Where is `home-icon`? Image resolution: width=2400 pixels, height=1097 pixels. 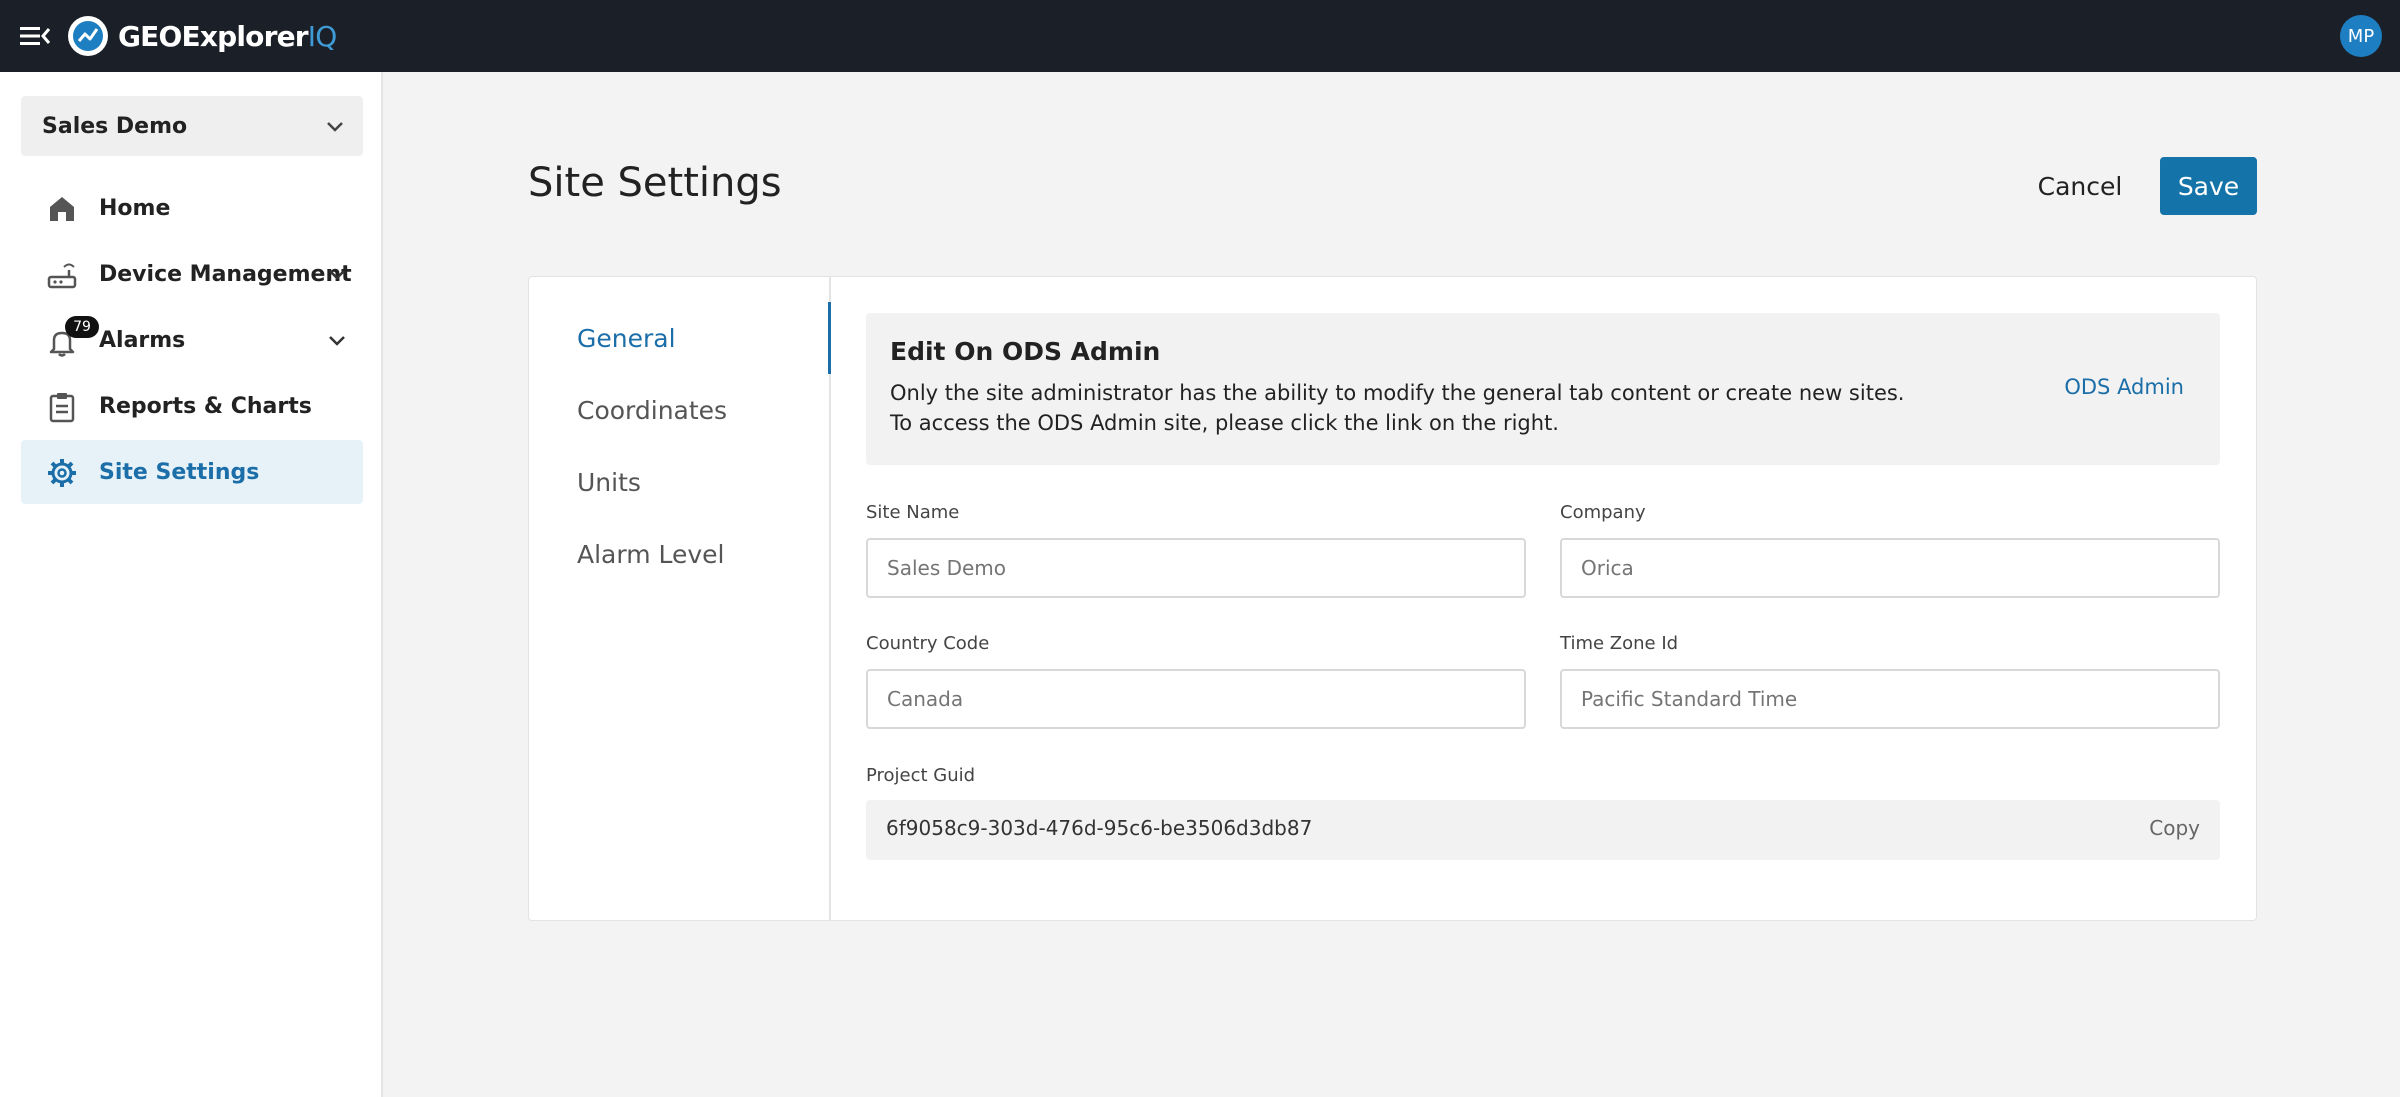 home-icon is located at coordinates (62, 209).